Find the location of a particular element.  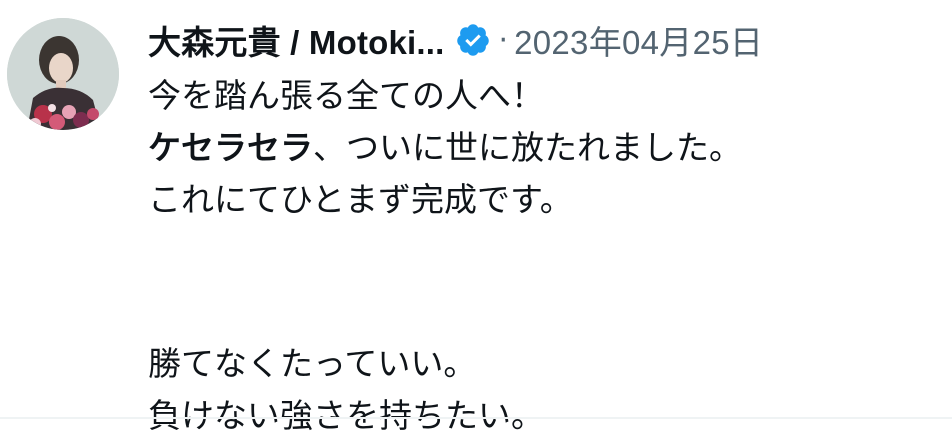

tweet-header: 大森元貴 / Motoki... · 2023年04月25日 is located at coordinates (455, 40).